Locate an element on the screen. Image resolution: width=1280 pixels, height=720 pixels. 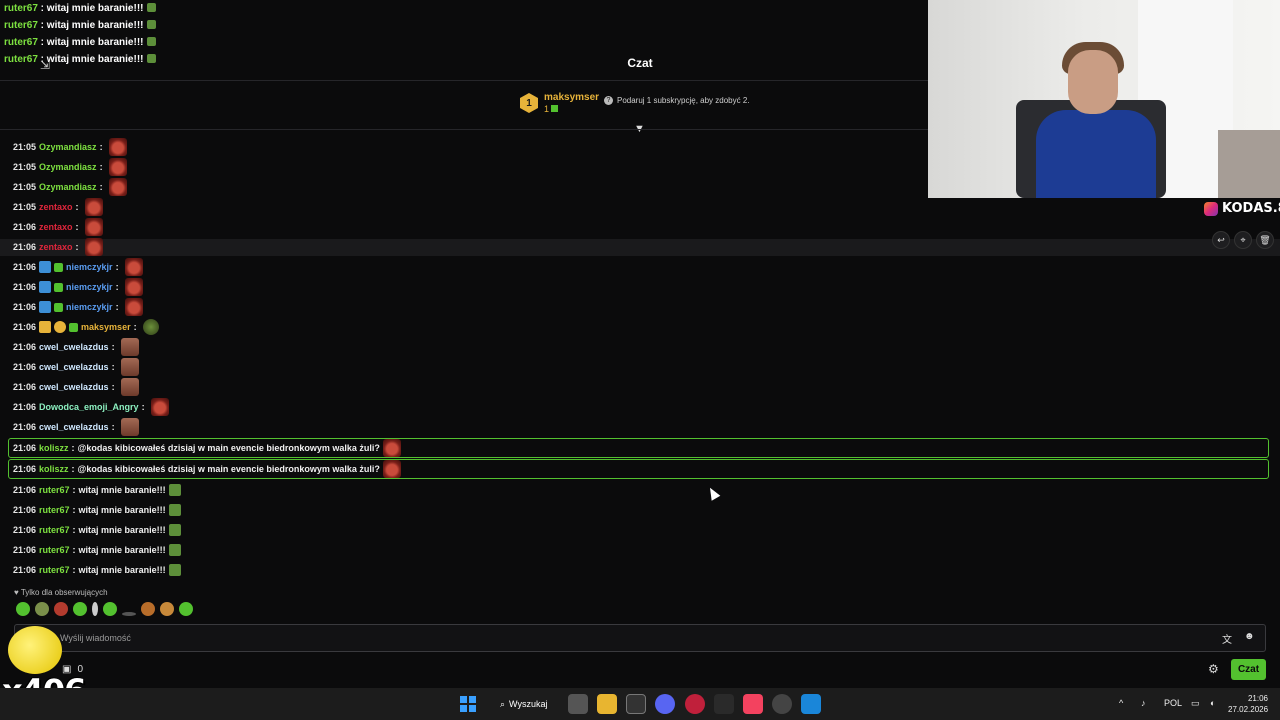
delete-icon: 🗑 is located at coordinates (1265, 240).